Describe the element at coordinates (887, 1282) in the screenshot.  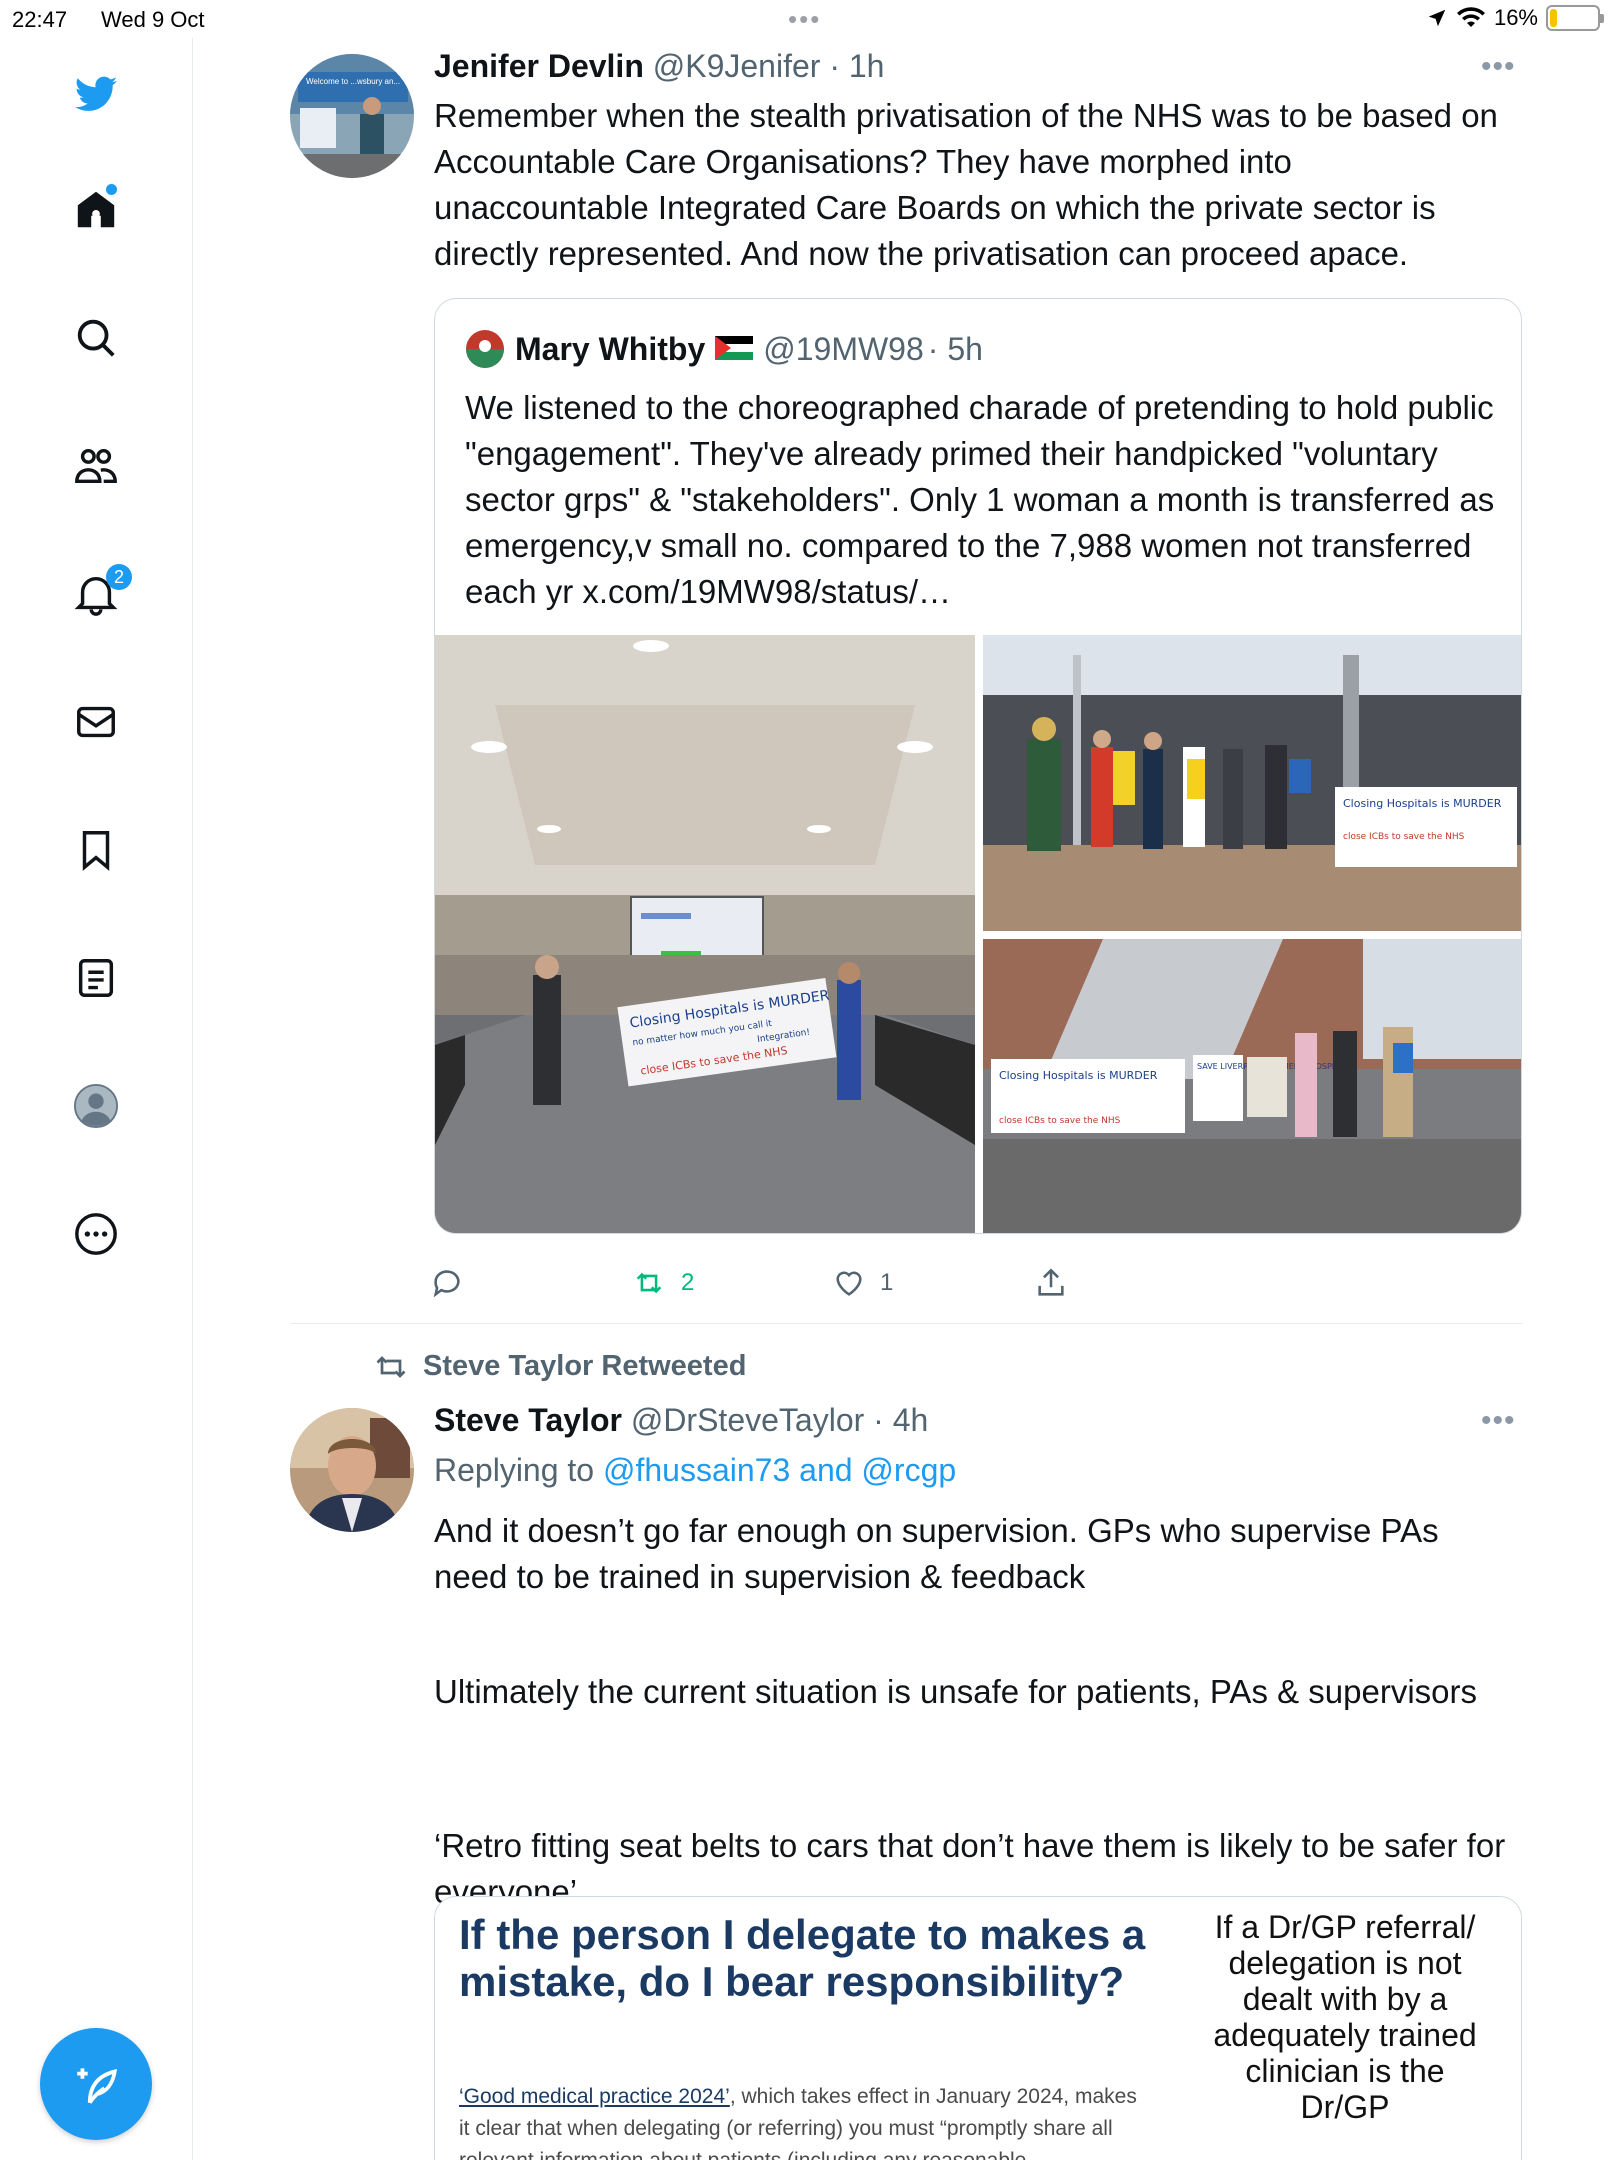
I see `like-count: 1` at that location.